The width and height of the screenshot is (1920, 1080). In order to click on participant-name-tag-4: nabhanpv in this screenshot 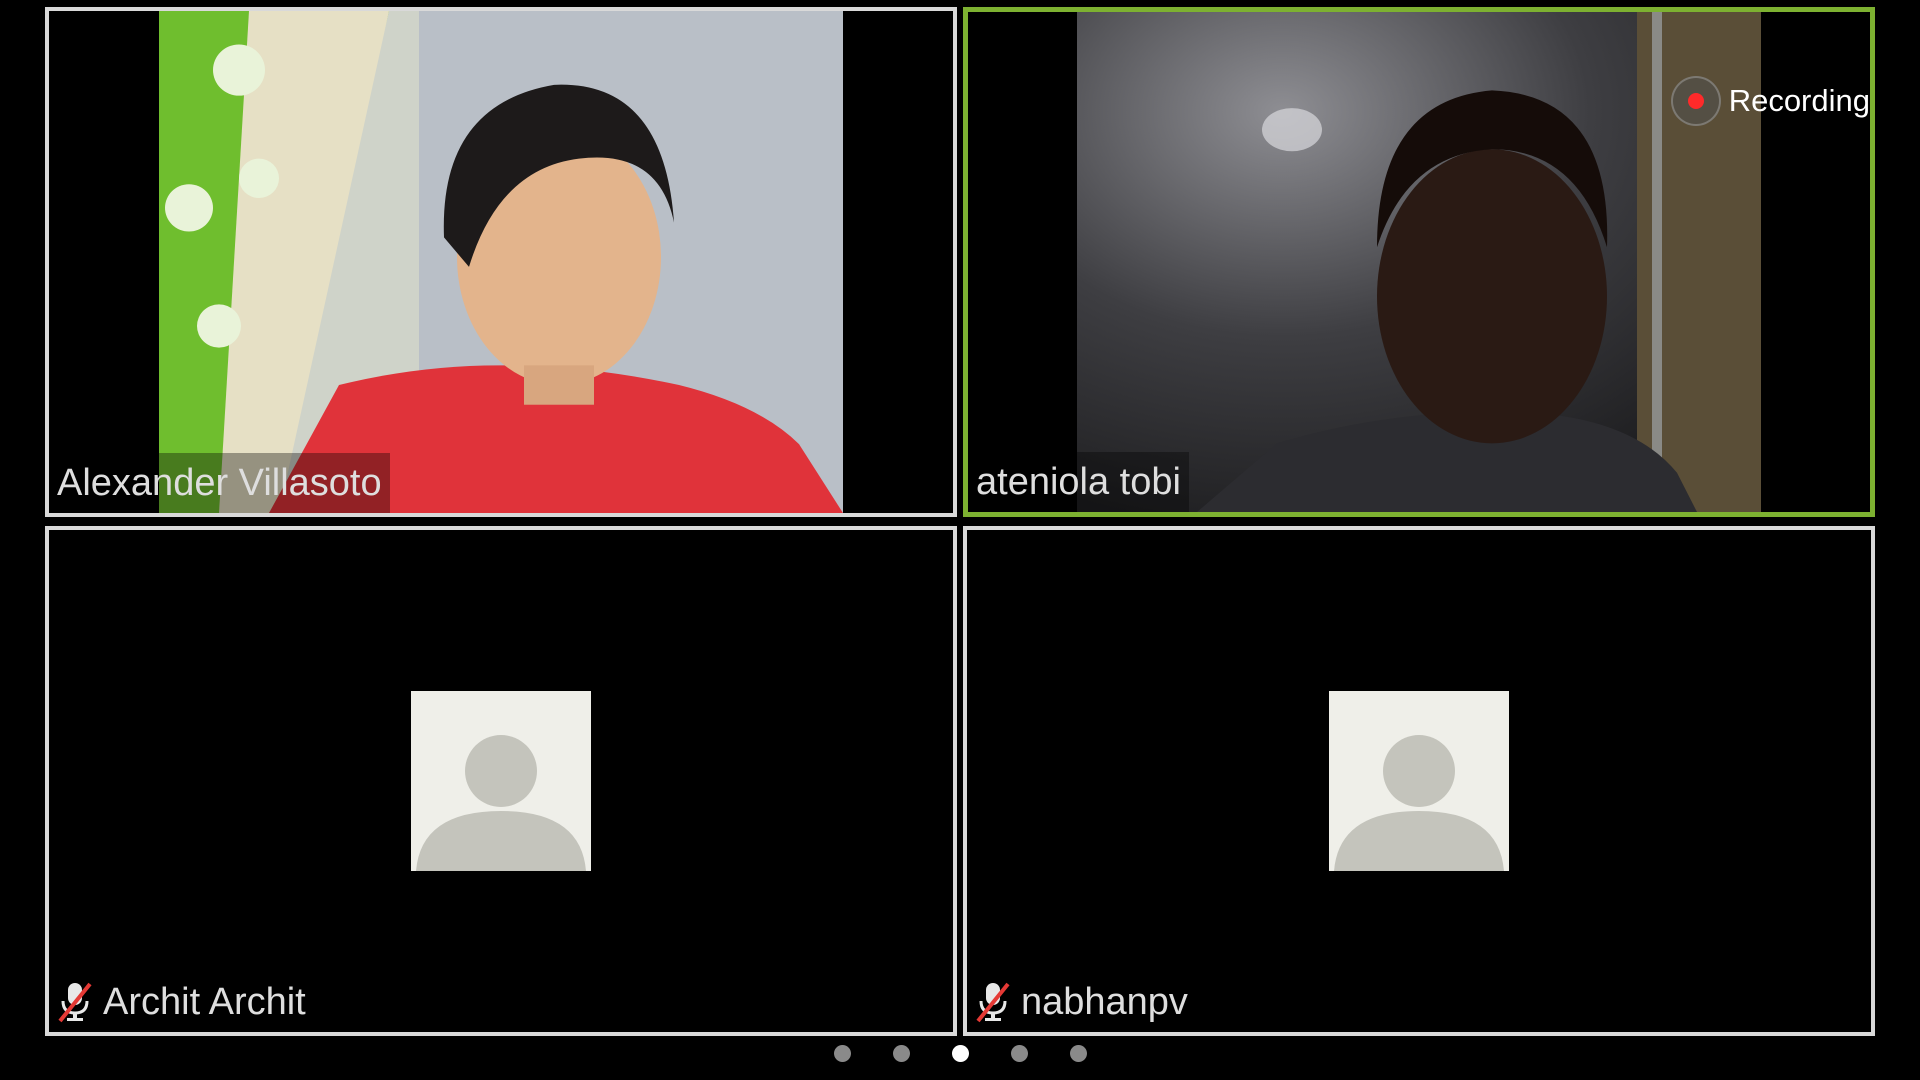, I will do `click(1081, 1002)`.